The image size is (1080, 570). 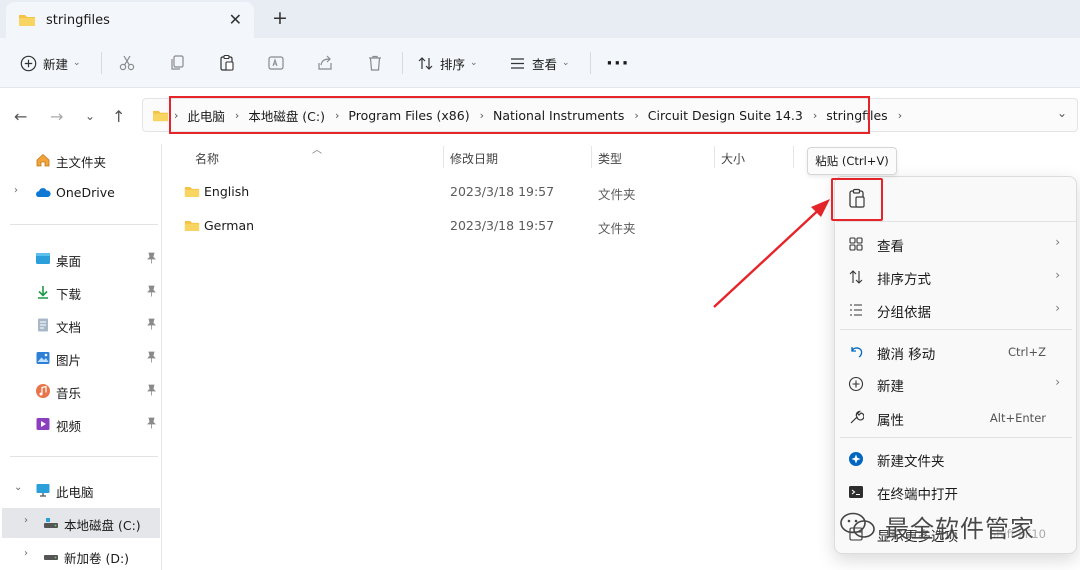 I want to click on back-arrow-icon: ←, so click(x=20, y=116).